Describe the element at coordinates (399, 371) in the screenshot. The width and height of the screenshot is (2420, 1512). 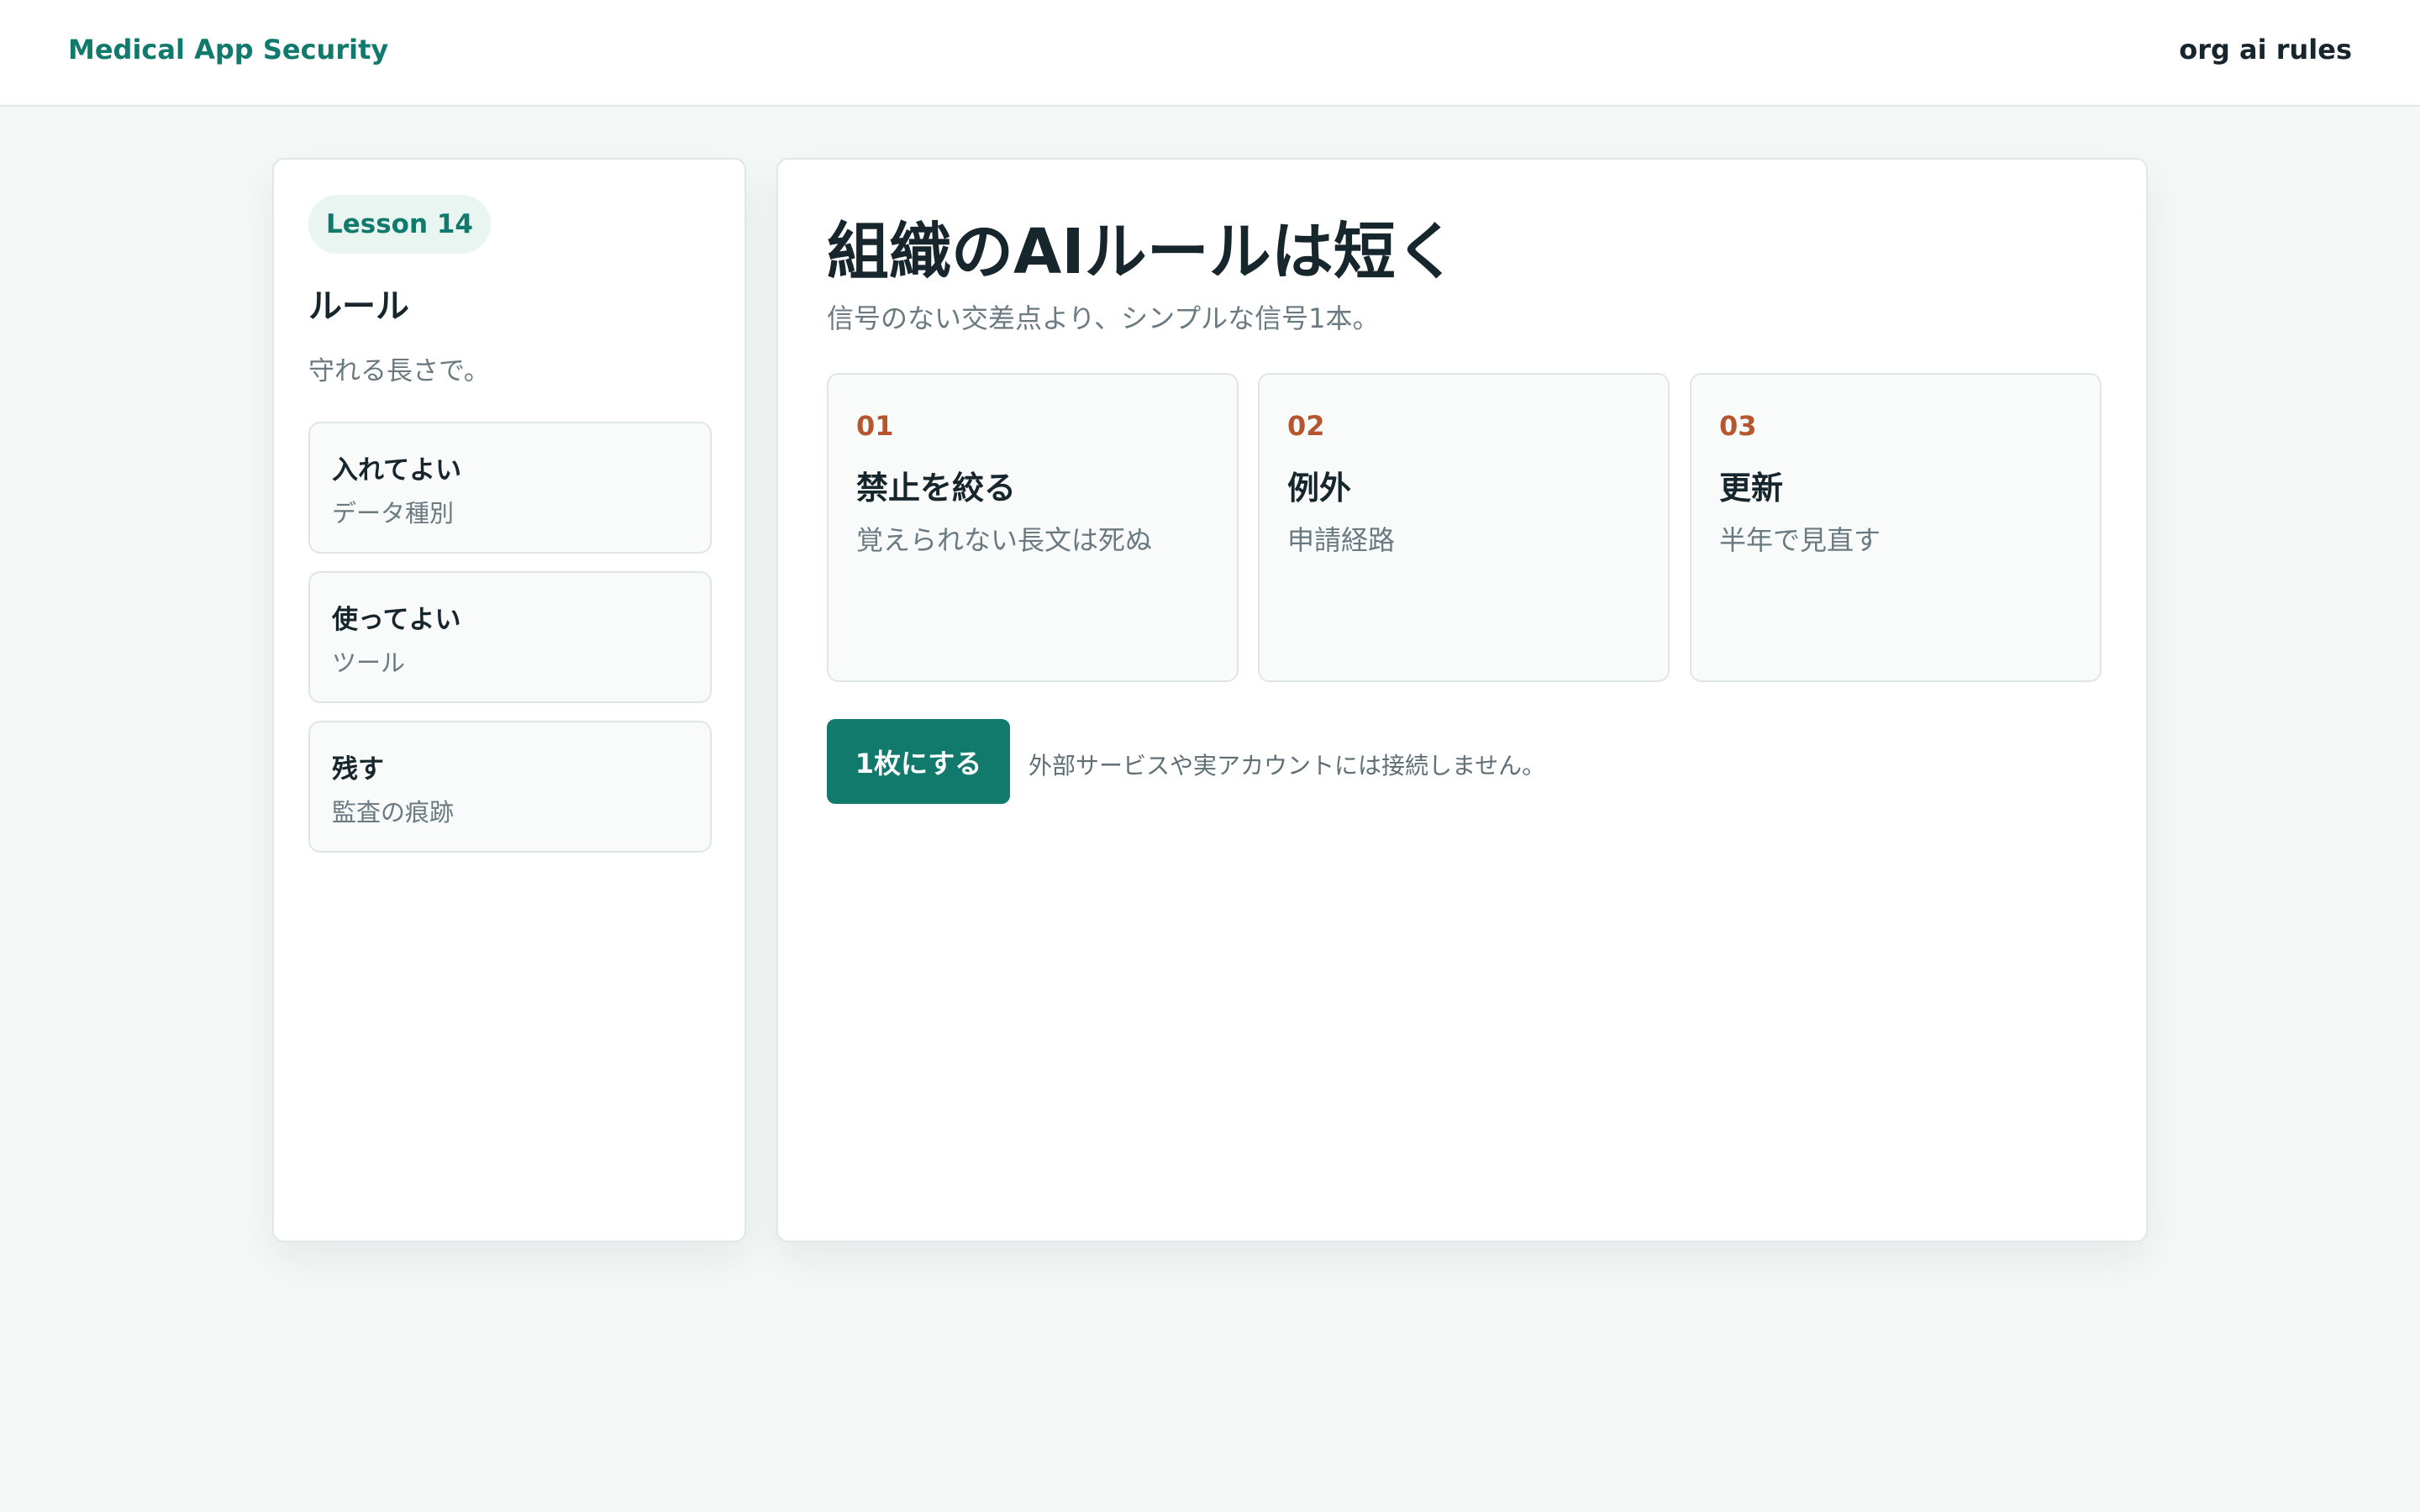
I see `sidebar-subtitle: 守れる長さで。` at that location.